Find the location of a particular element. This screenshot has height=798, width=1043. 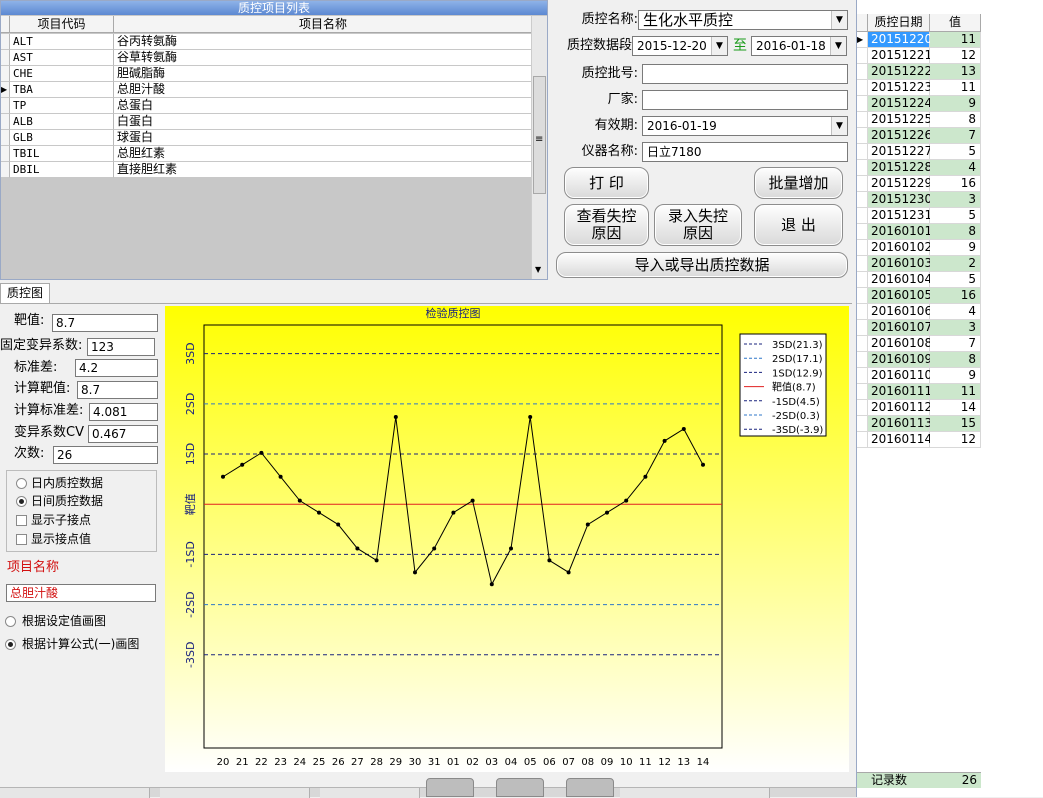

table-row: TP 总蛋白 is located at coordinates (267, 106).